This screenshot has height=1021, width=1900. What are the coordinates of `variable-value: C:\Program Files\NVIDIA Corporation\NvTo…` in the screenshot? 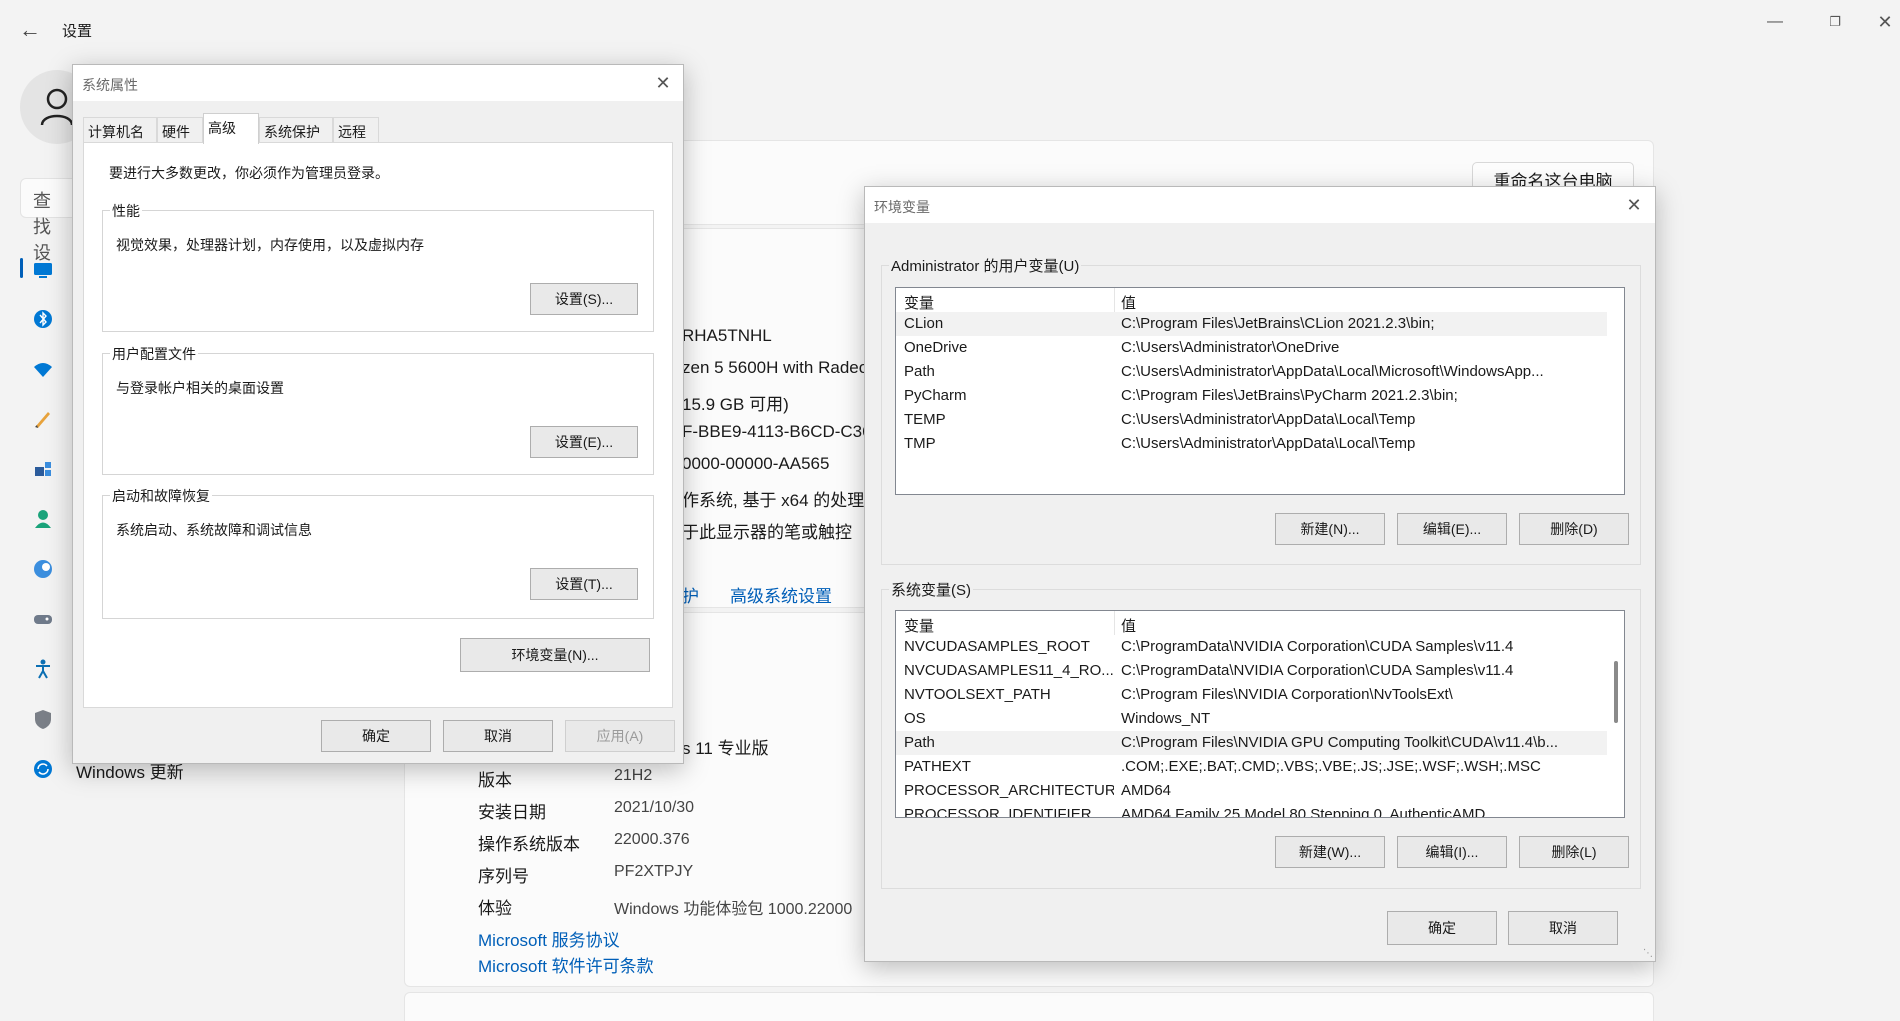 It's located at (1287, 694).